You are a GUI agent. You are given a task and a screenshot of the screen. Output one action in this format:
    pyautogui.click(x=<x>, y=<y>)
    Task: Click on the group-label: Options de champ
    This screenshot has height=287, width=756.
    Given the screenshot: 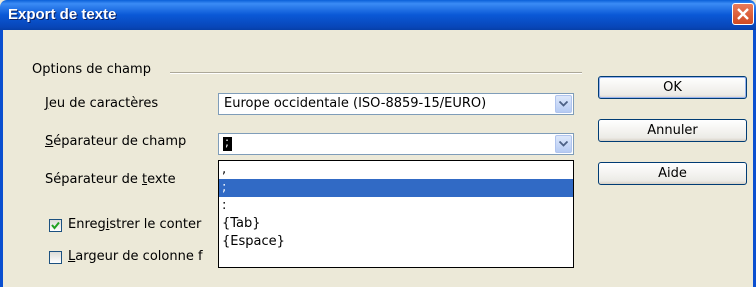 What is the action you would take?
    pyautogui.click(x=91, y=69)
    